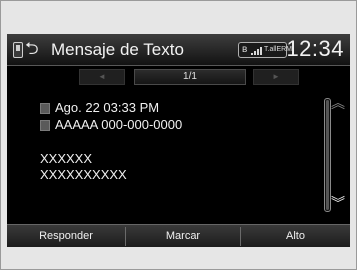 The height and width of the screenshot is (270, 357). I want to click on clock: 12:34, so click(315, 48).